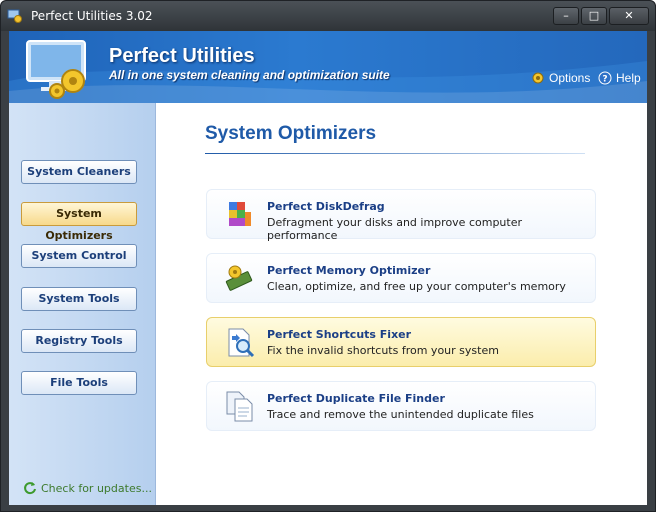  Describe the element at coordinates (570, 78) in the screenshot. I see `options-label: Options` at that location.